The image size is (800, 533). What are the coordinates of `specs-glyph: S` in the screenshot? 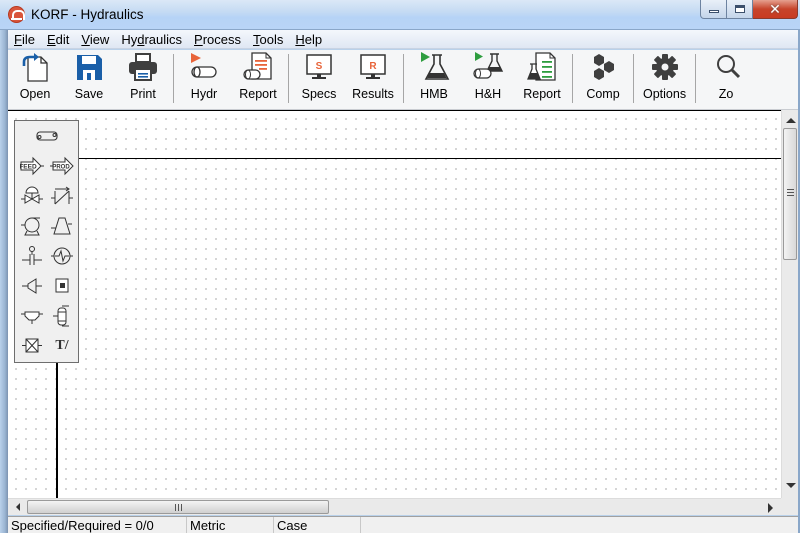 It's located at (319, 66).